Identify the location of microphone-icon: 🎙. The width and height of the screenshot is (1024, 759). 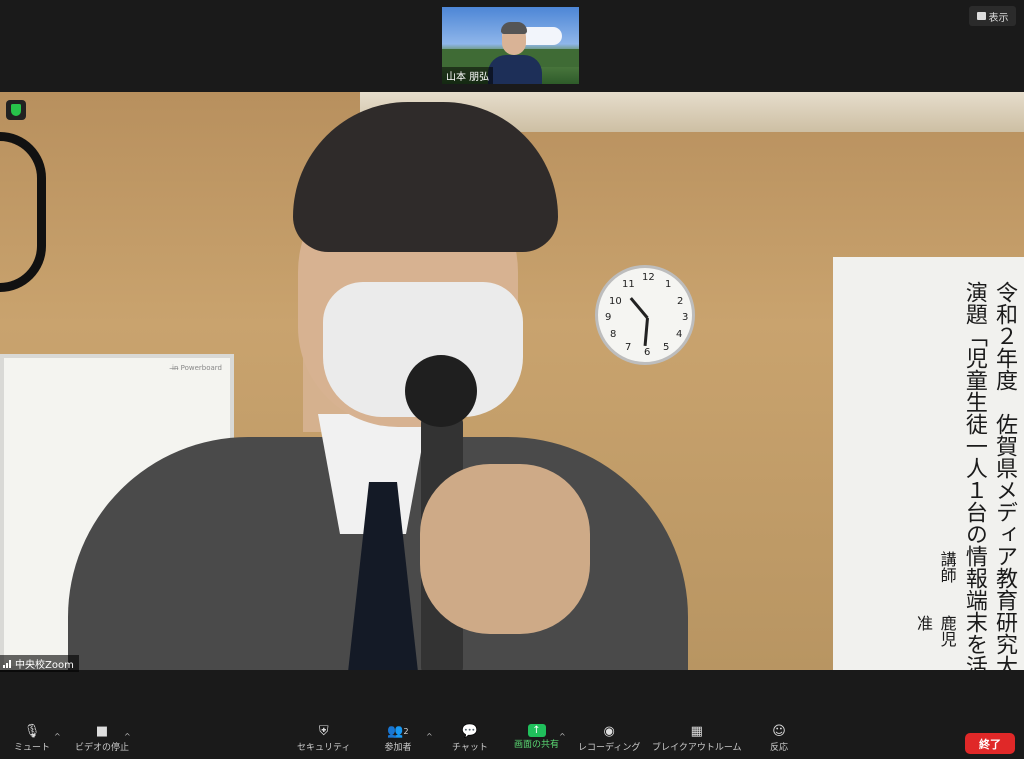
(32, 731).